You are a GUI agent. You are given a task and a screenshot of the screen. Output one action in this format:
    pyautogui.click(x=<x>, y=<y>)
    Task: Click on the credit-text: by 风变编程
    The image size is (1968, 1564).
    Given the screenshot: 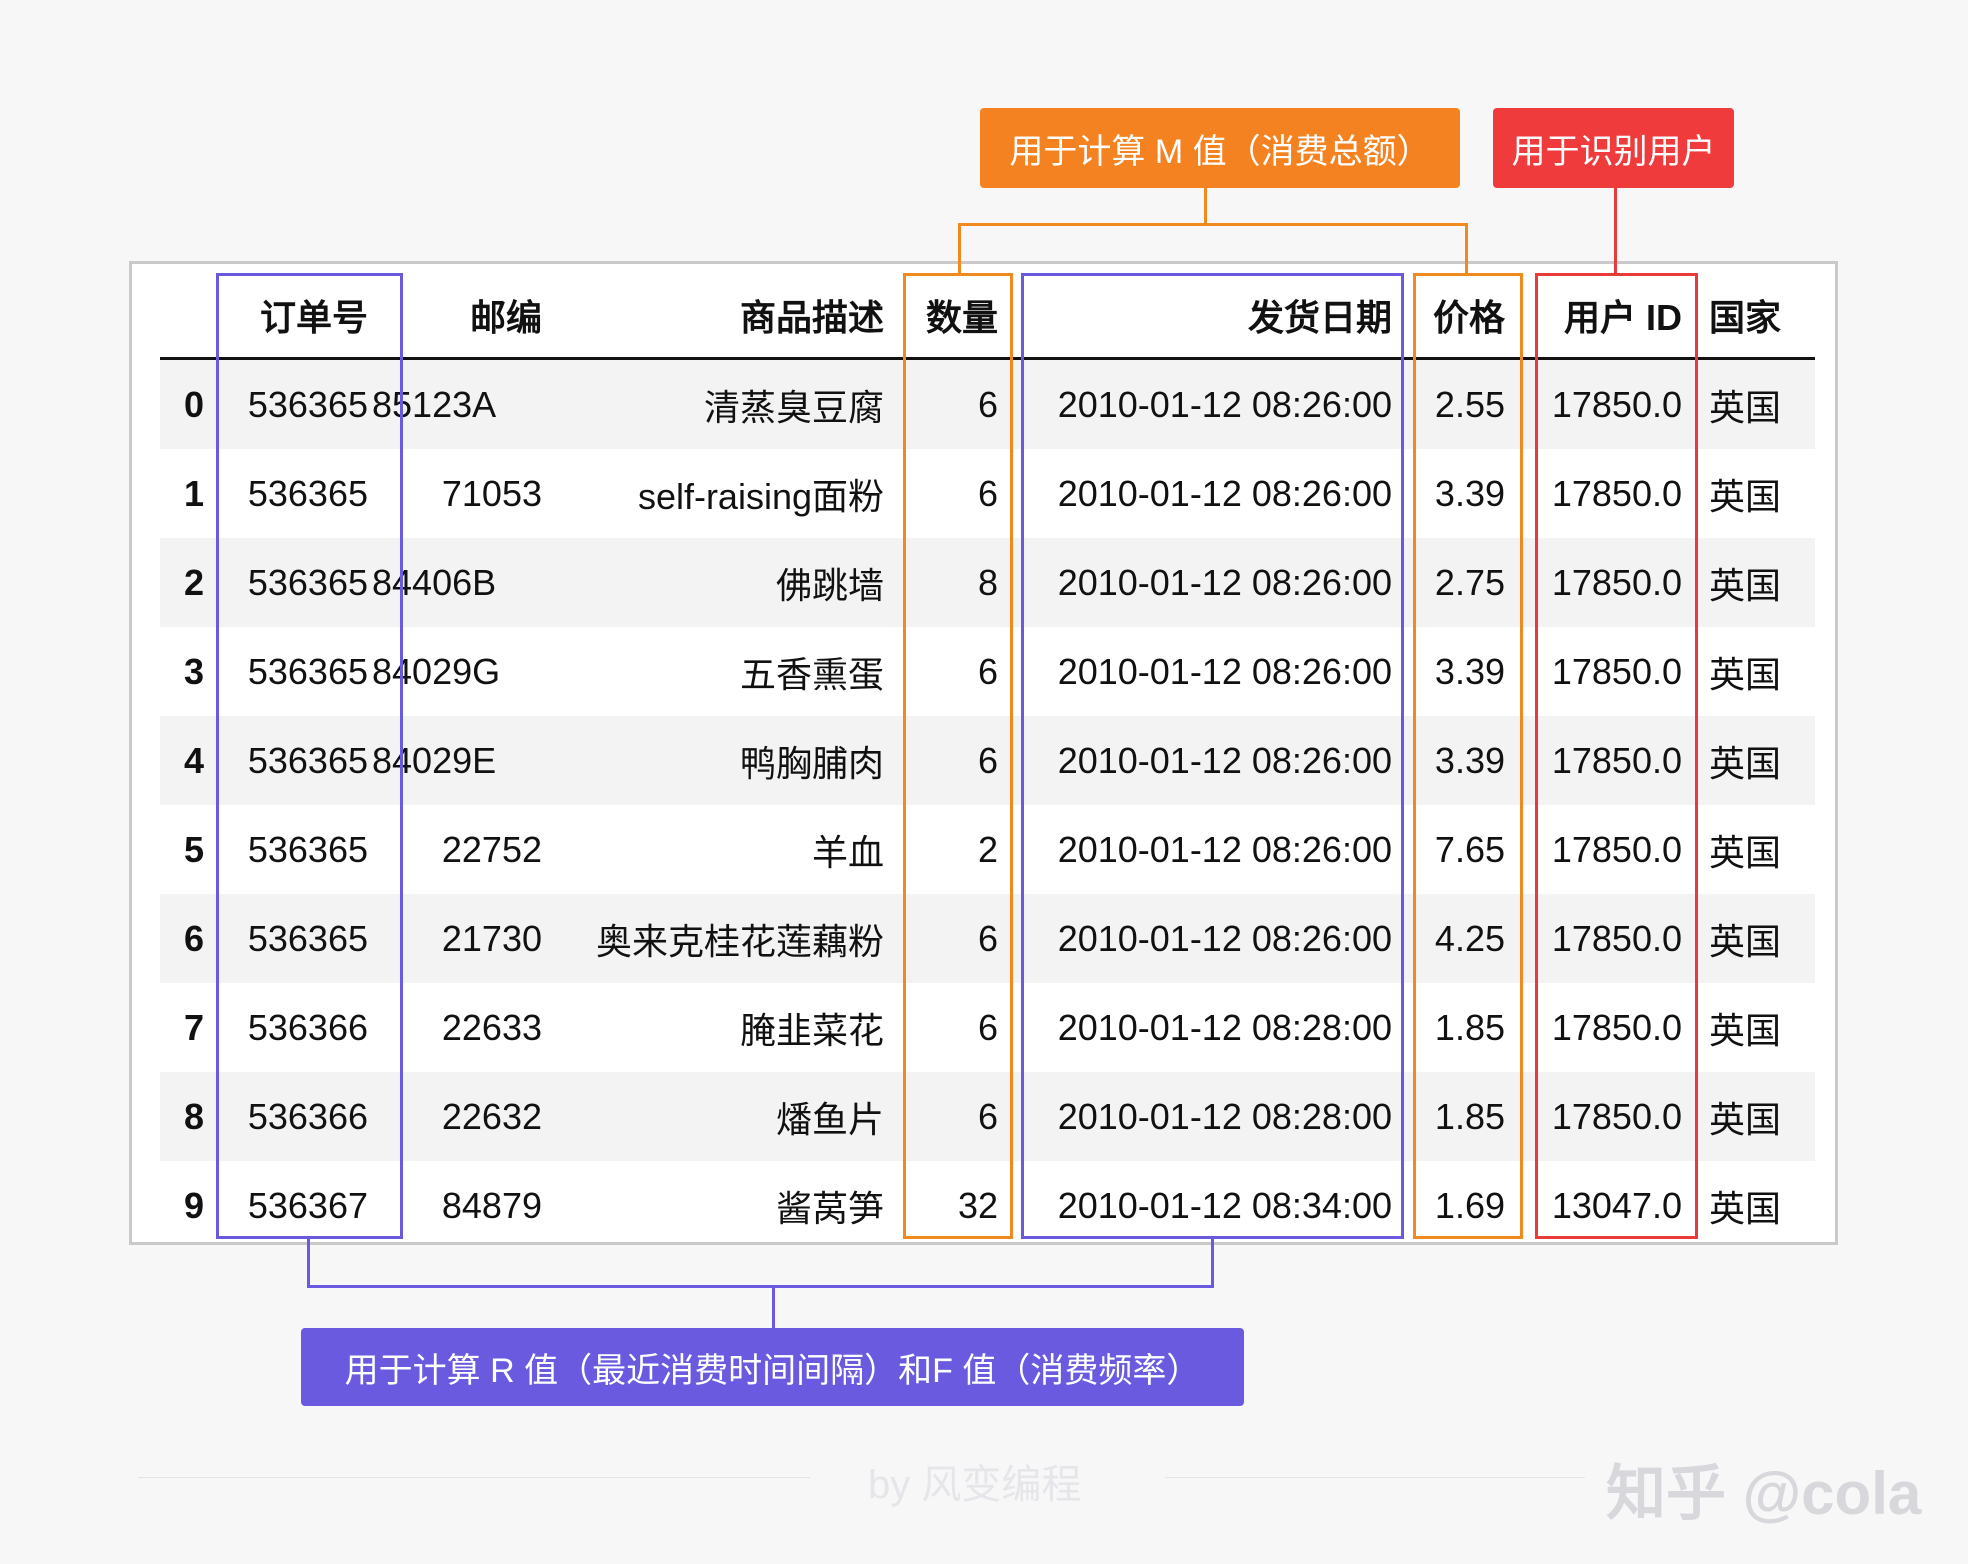 What is the action you would take?
    pyautogui.click(x=975, y=1485)
    